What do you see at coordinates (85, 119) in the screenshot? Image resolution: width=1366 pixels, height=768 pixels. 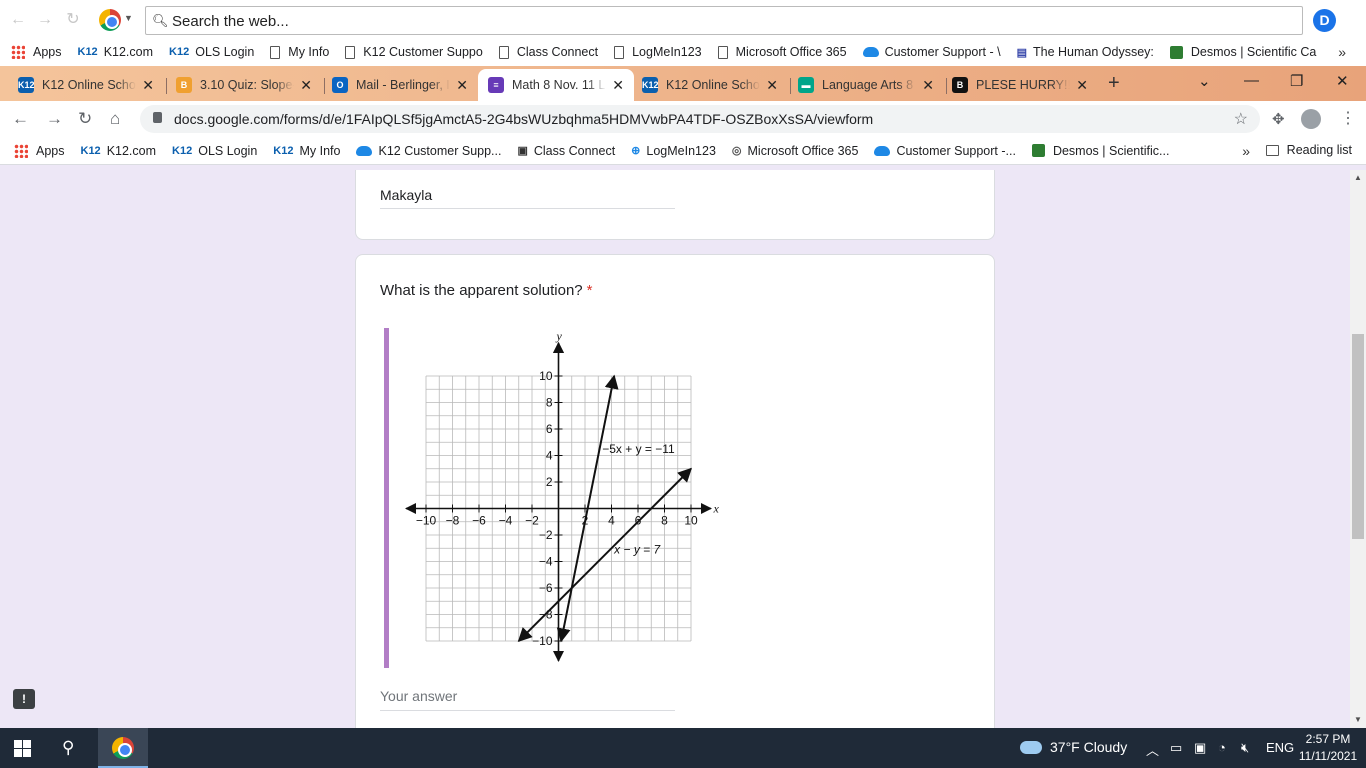 I see `reload-icon: ↻` at bounding box center [85, 119].